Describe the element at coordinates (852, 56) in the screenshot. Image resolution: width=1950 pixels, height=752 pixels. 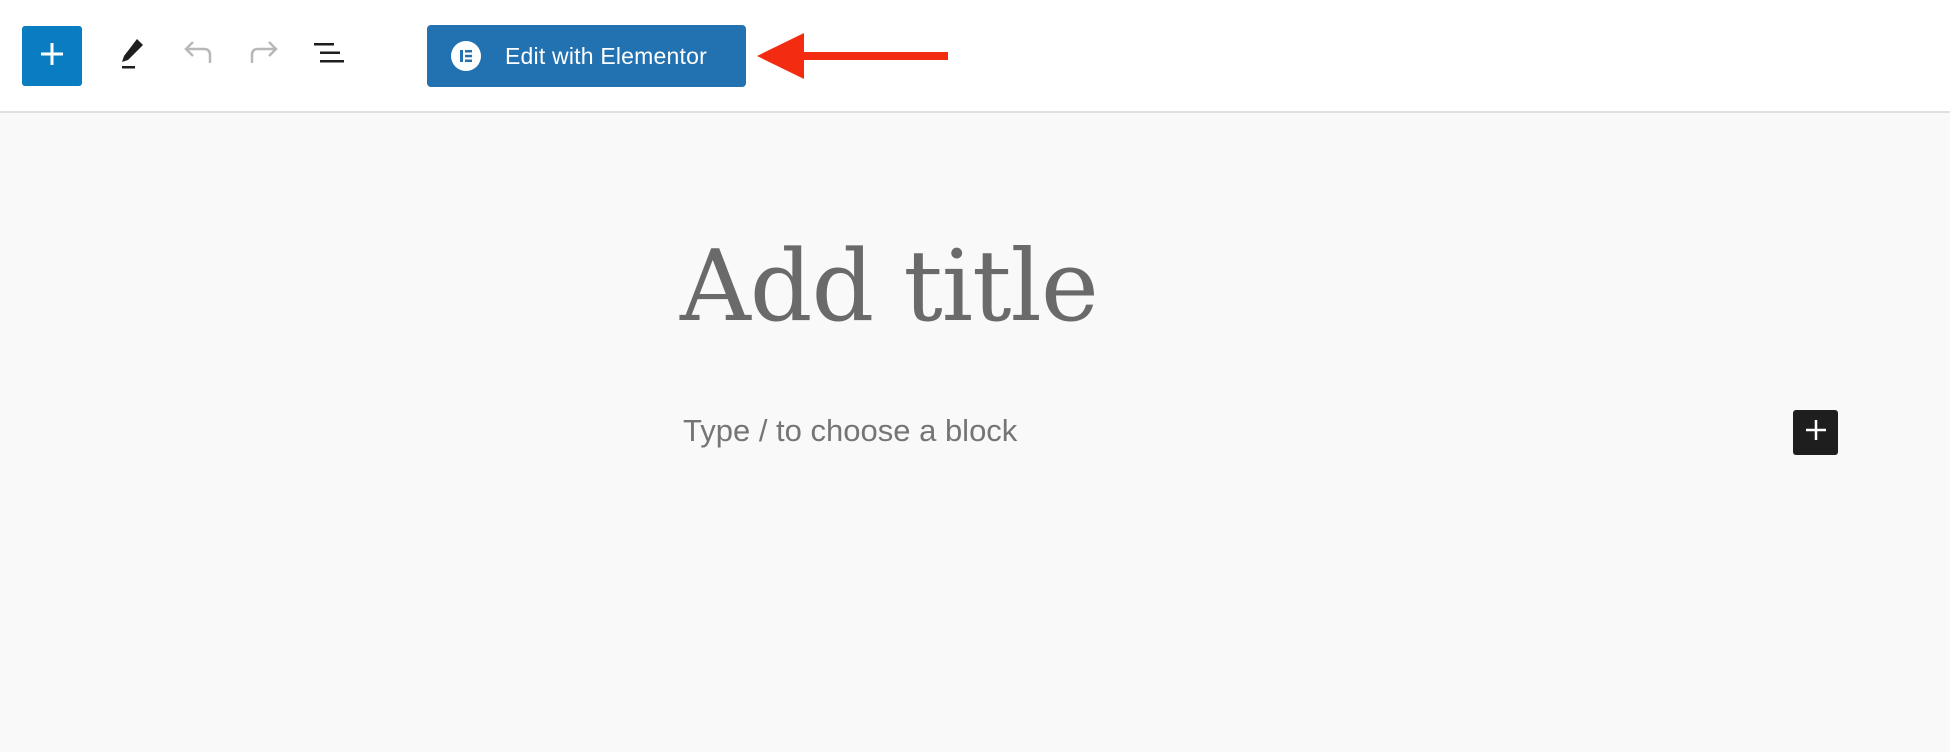
I see `arrow-left-icon` at that location.